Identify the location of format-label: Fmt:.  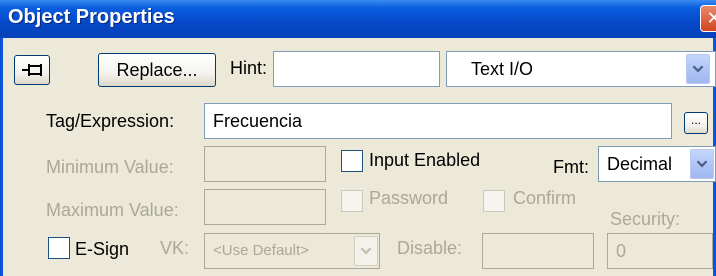
(571, 167).